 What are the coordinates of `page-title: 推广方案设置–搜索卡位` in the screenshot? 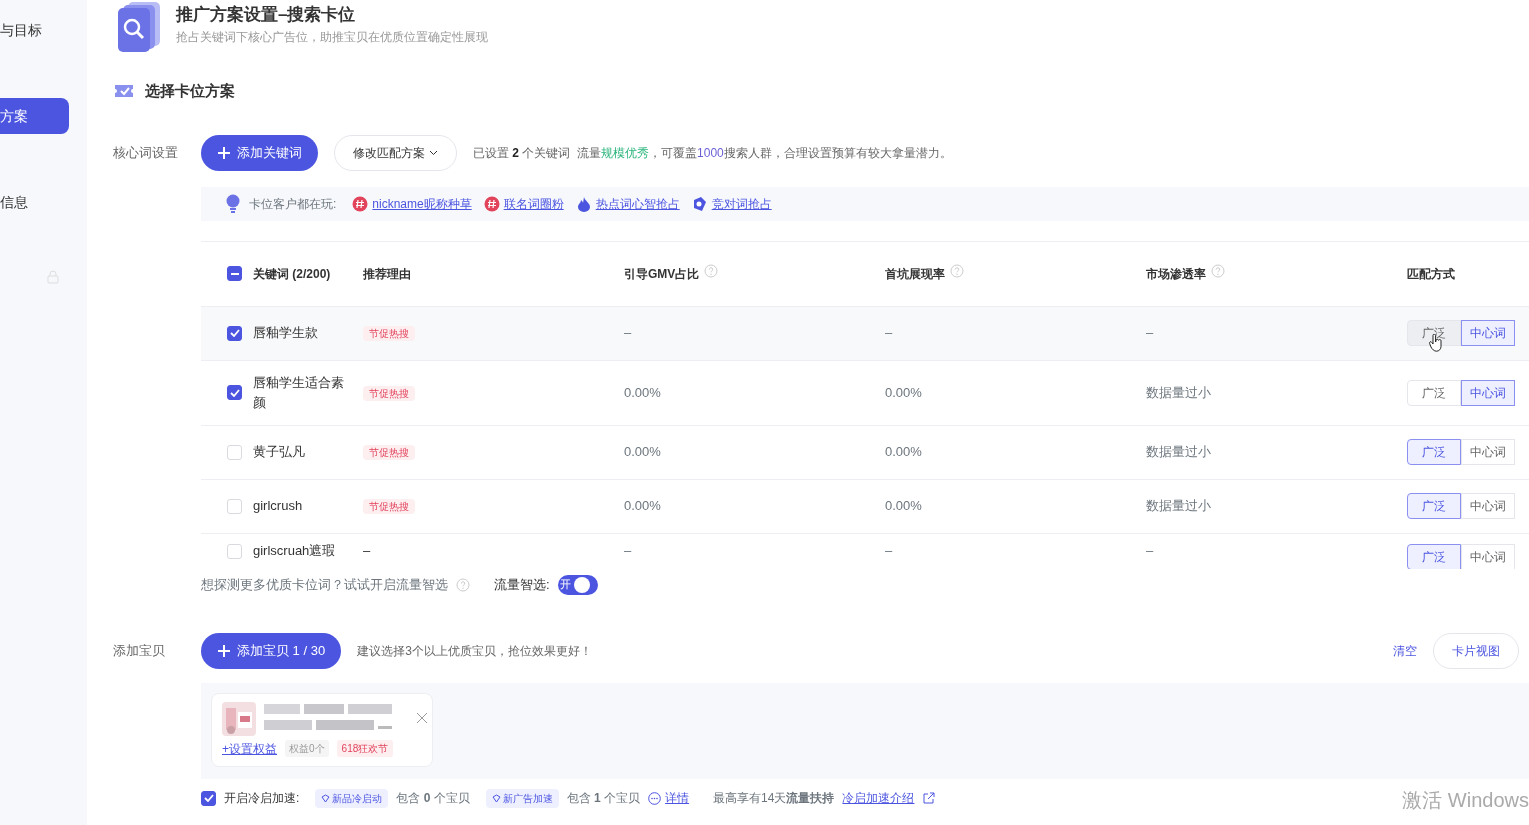 It's located at (266, 15).